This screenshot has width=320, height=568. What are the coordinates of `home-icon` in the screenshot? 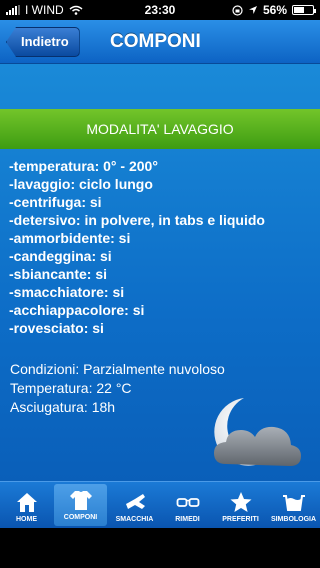 It's located at (26, 502).